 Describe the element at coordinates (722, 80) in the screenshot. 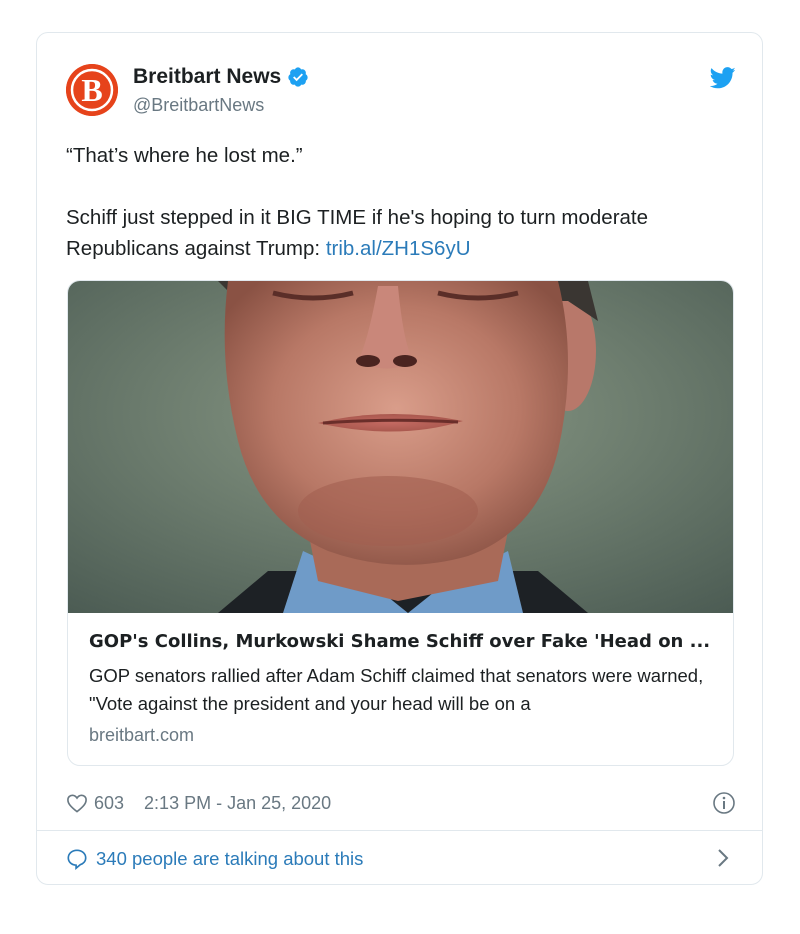

I see `twitter-bird-icon` at that location.